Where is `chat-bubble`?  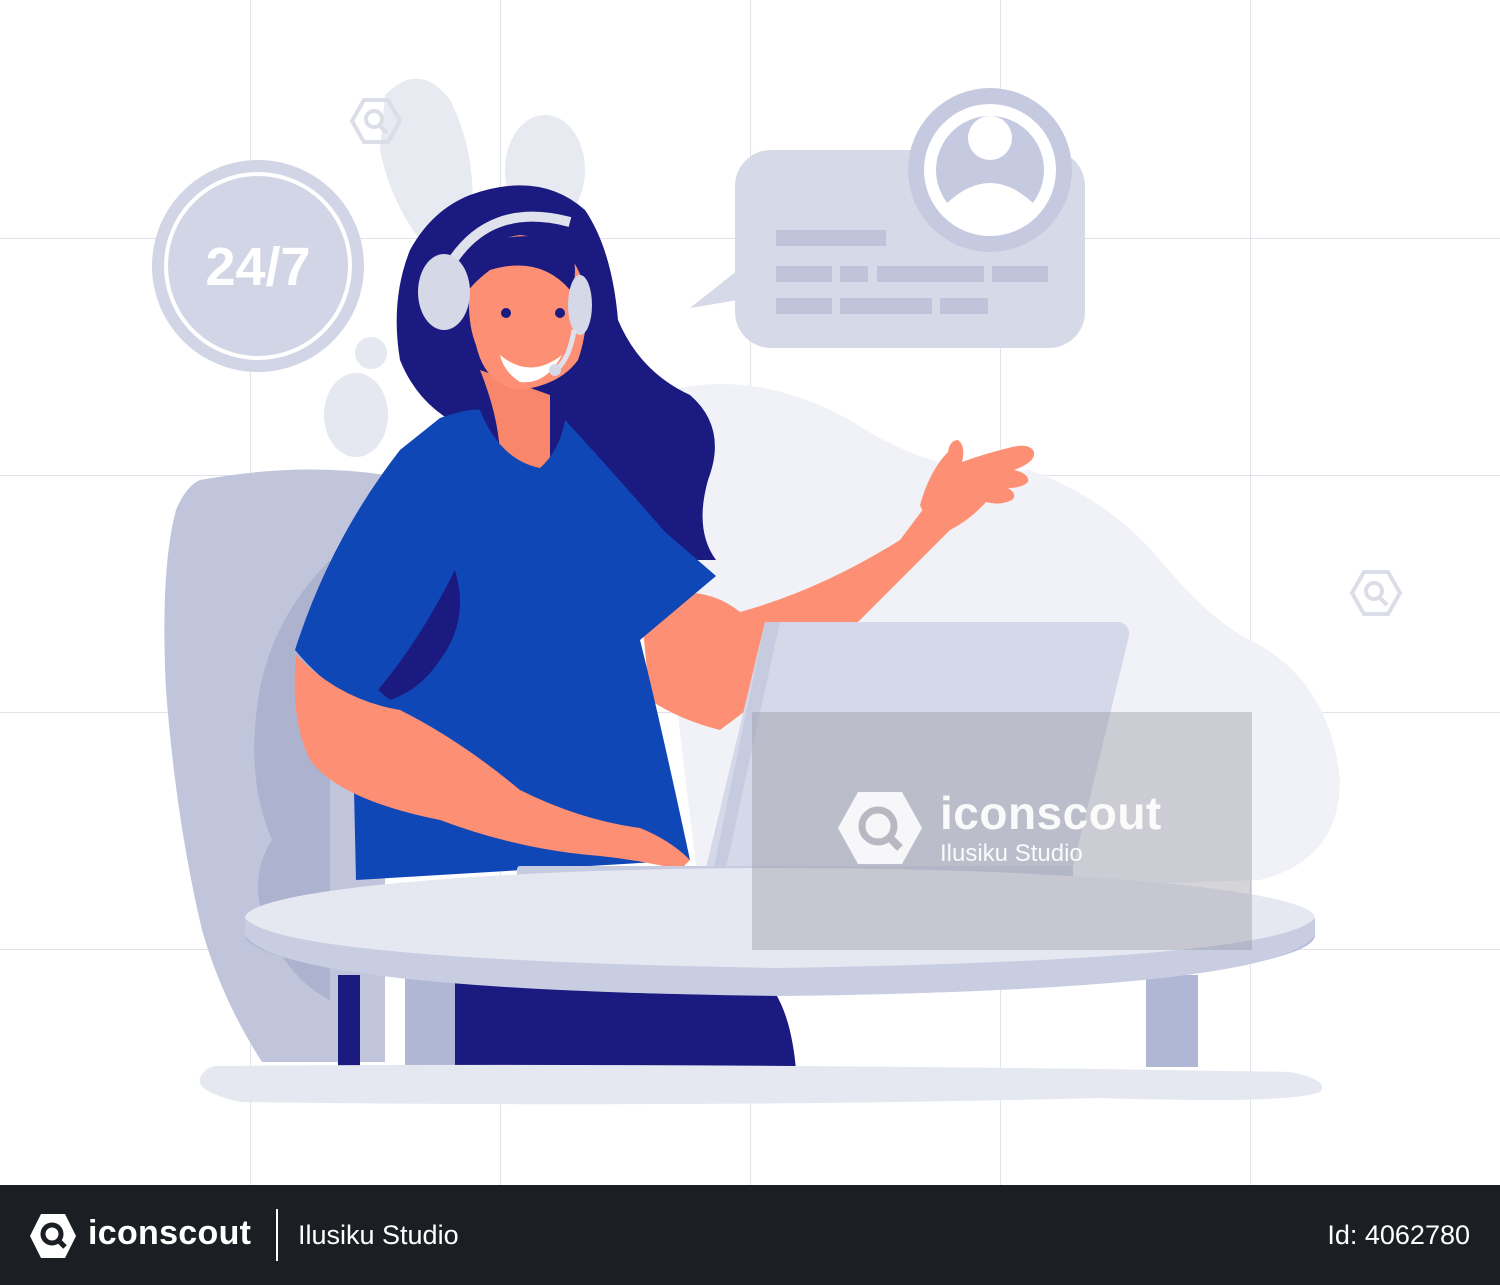 chat-bubble is located at coordinates (887, 218).